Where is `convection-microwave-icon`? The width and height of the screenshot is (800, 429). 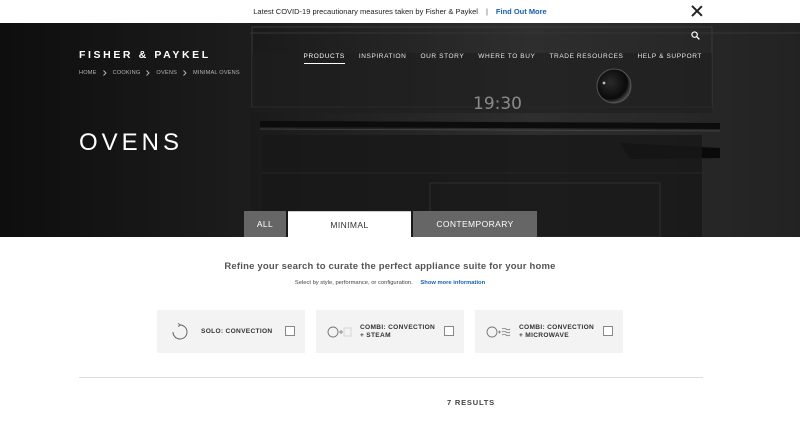
convection-microwave-icon is located at coordinates (498, 331).